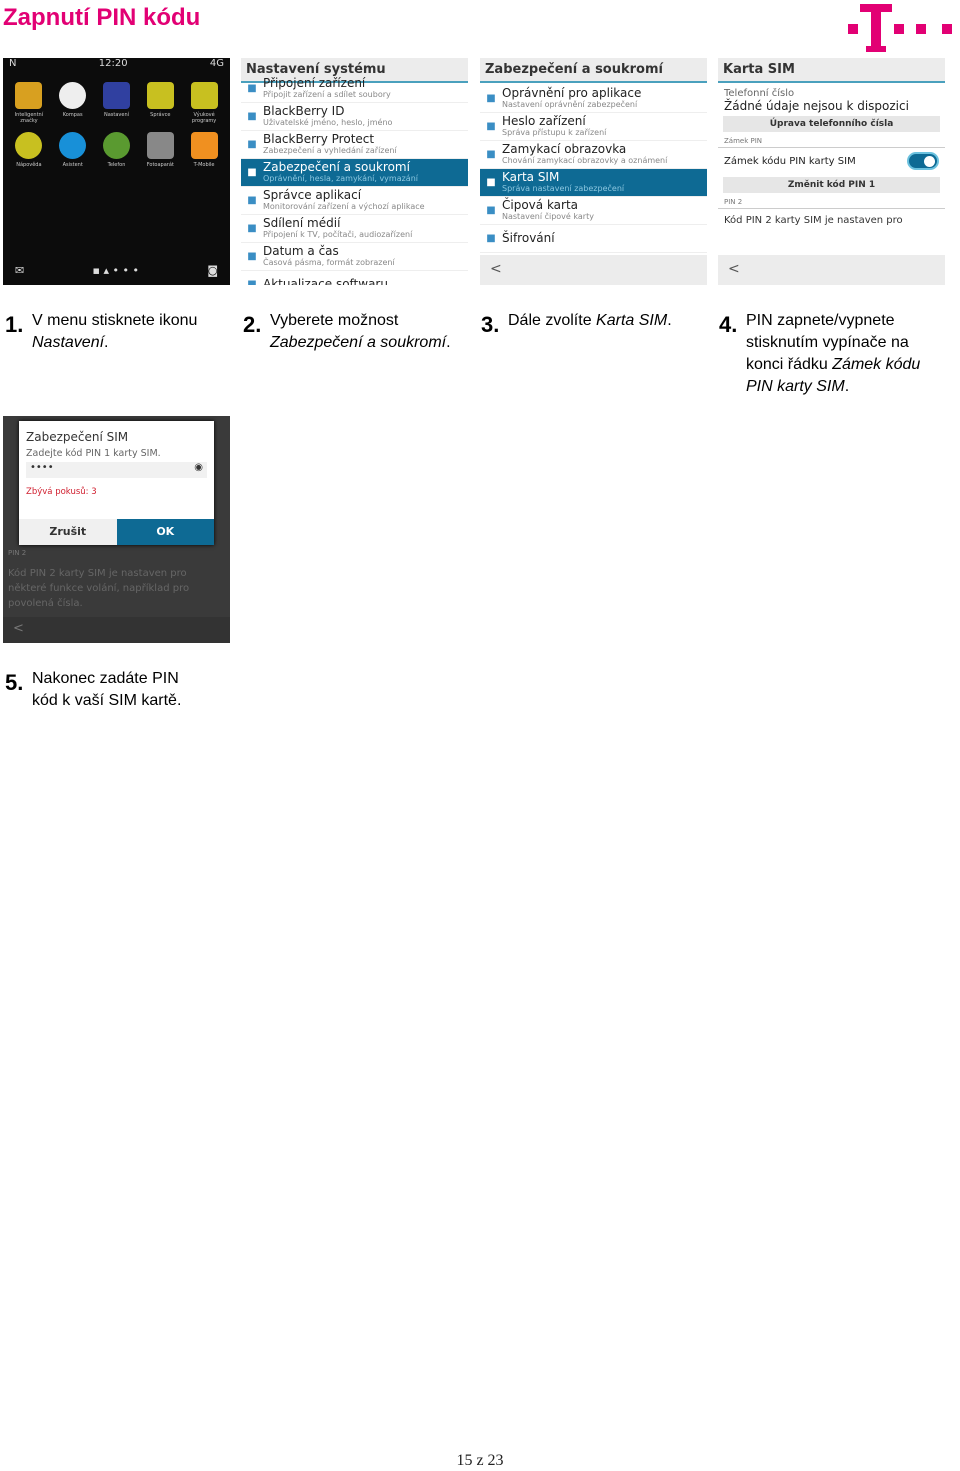 The width and height of the screenshot is (960, 1471). Describe the element at coordinates (160, 165) in the screenshot. I see `app-label: Fotoaparát` at that location.